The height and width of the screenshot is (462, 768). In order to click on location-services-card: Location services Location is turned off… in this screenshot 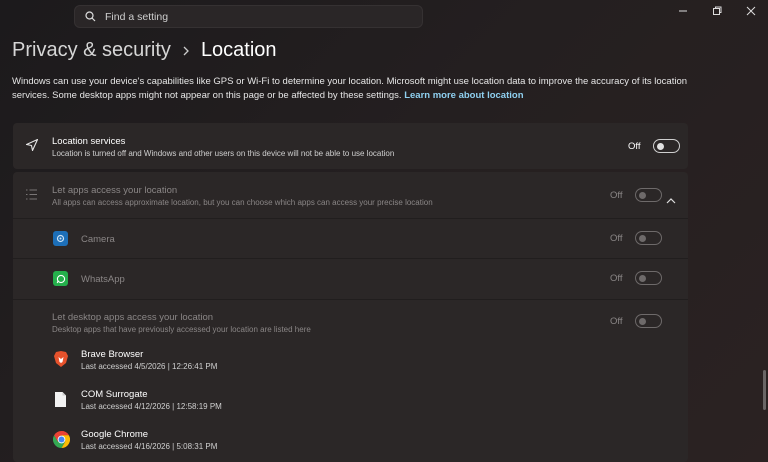, I will do `click(350, 146)`.